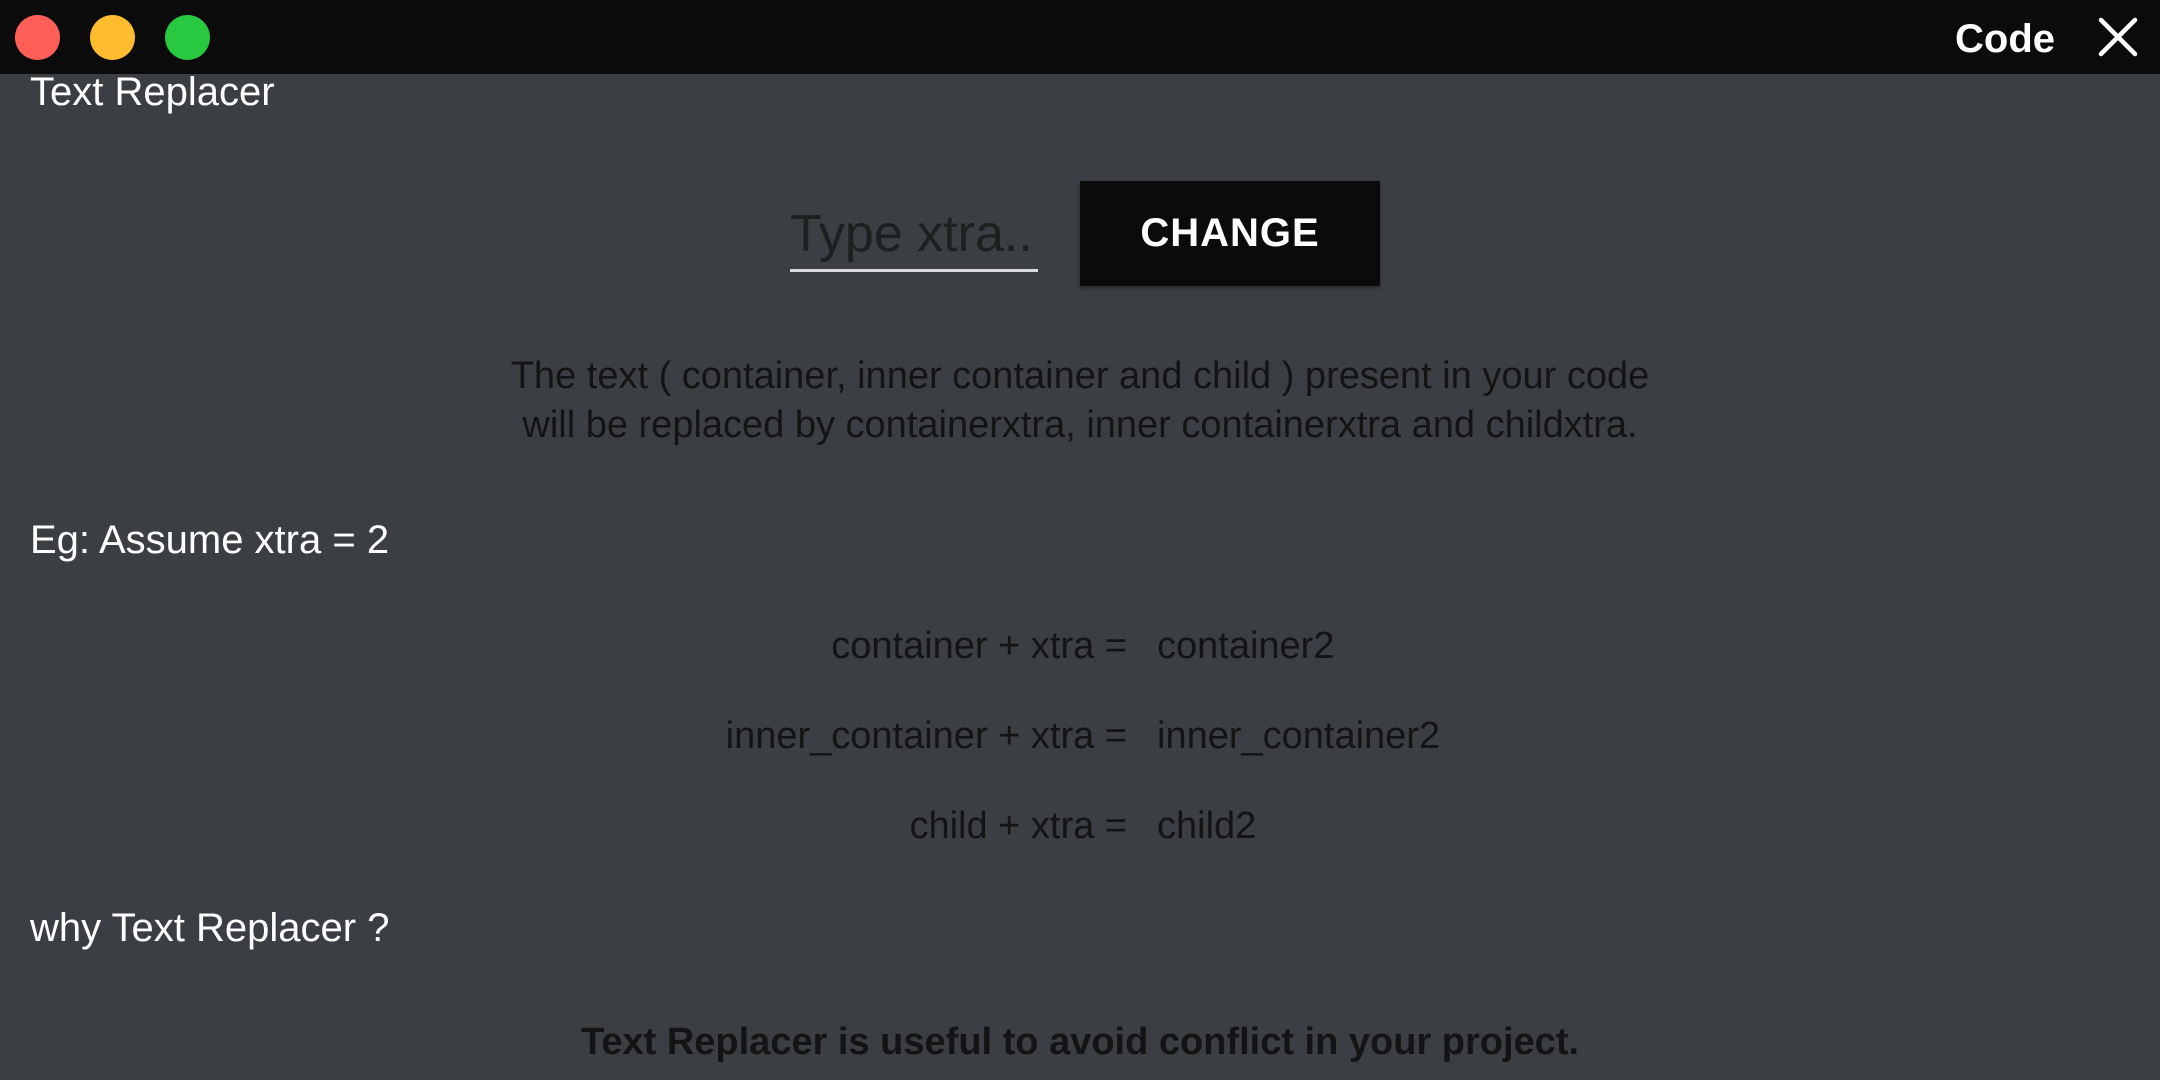  I want to click on window-title: Code, so click(2005, 39).